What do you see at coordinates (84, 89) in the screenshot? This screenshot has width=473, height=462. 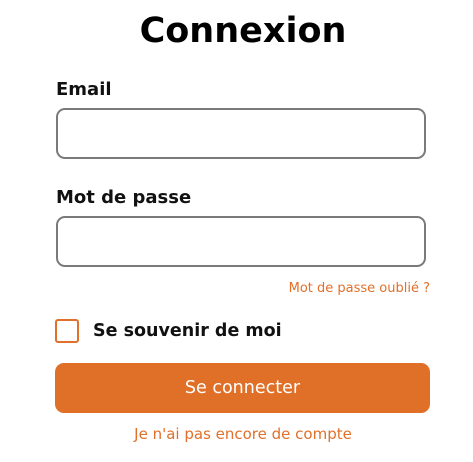 I see `email-label: Email` at bounding box center [84, 89].